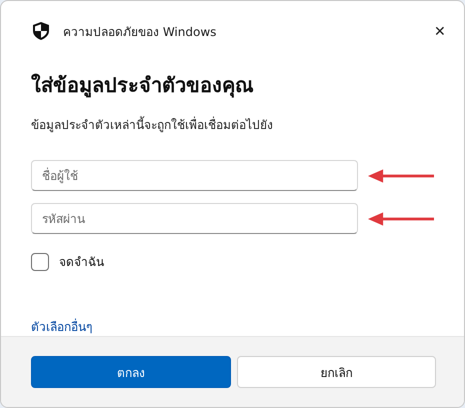 This screenshot has width=465, height=408. I want to click on ok-button: ตกลง, so click(130, 372).